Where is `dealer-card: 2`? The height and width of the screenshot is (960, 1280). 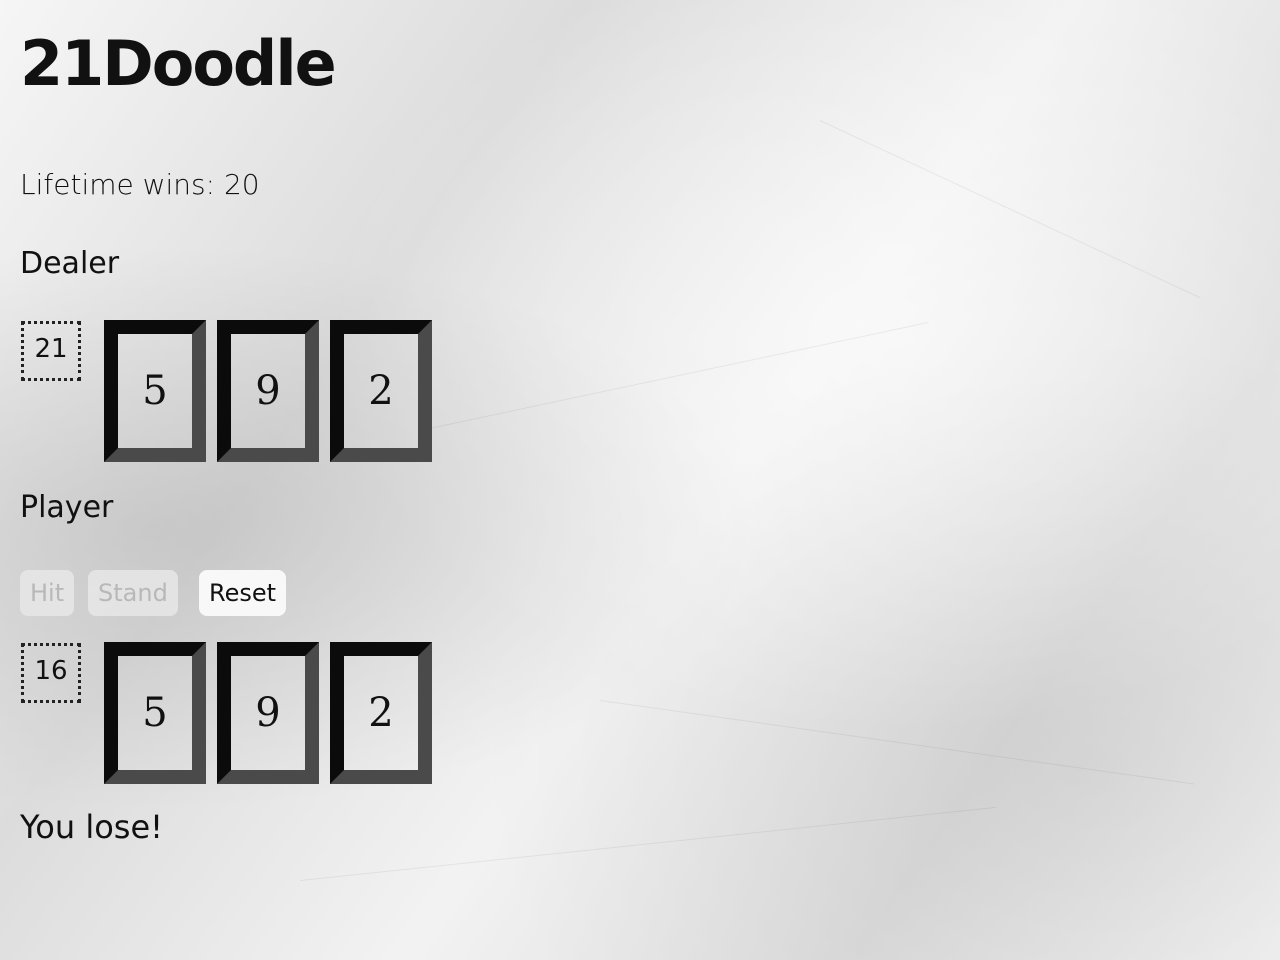 dealer-card: 2 is located at coordinates (381, 391).